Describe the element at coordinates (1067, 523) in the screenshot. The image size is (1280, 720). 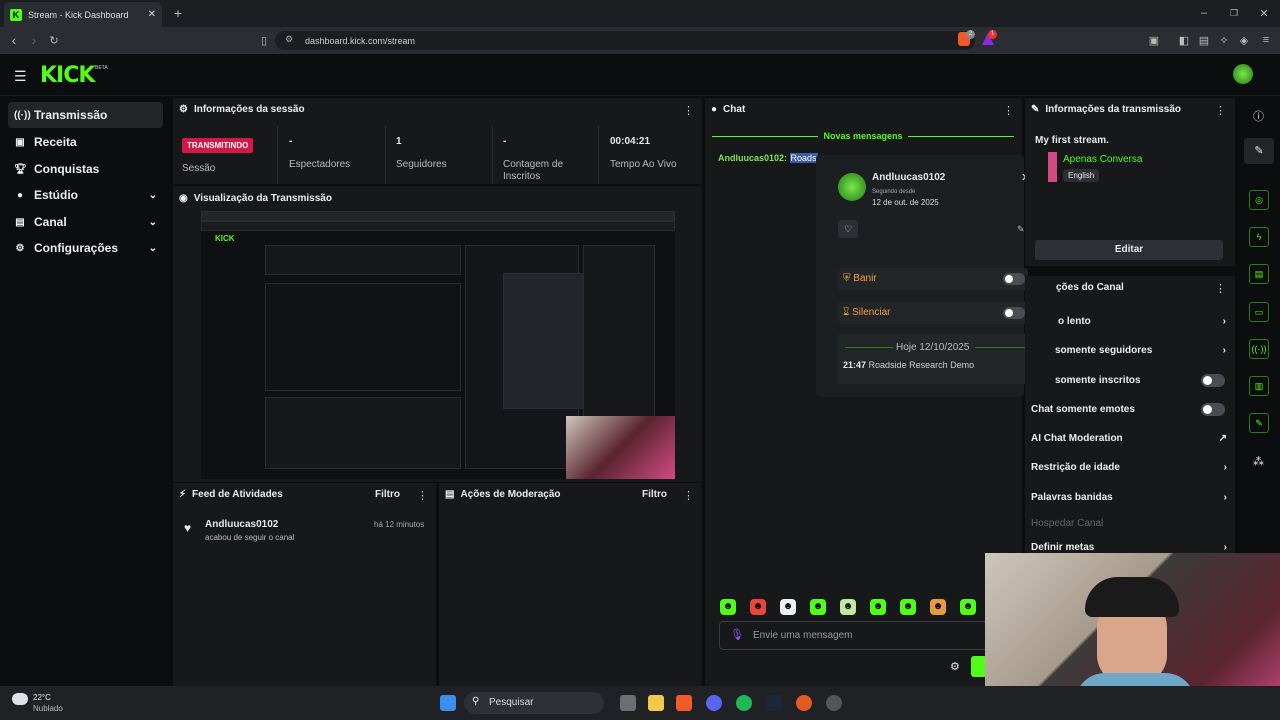
I see `host-channel-row: Hospedar Canal` at that location.